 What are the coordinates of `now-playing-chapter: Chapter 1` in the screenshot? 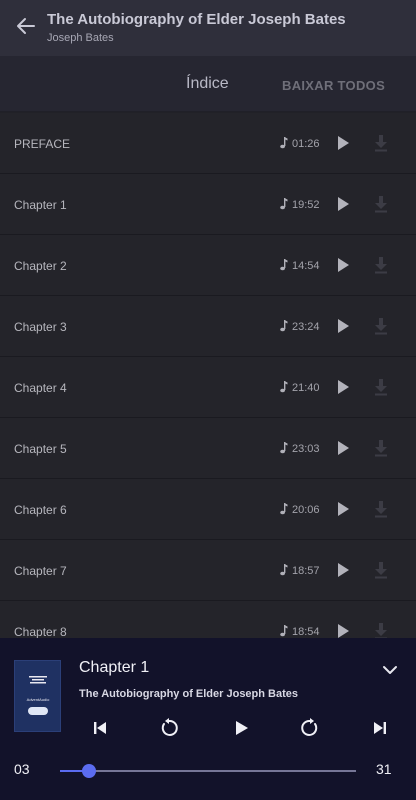 It's located at (114, 667).